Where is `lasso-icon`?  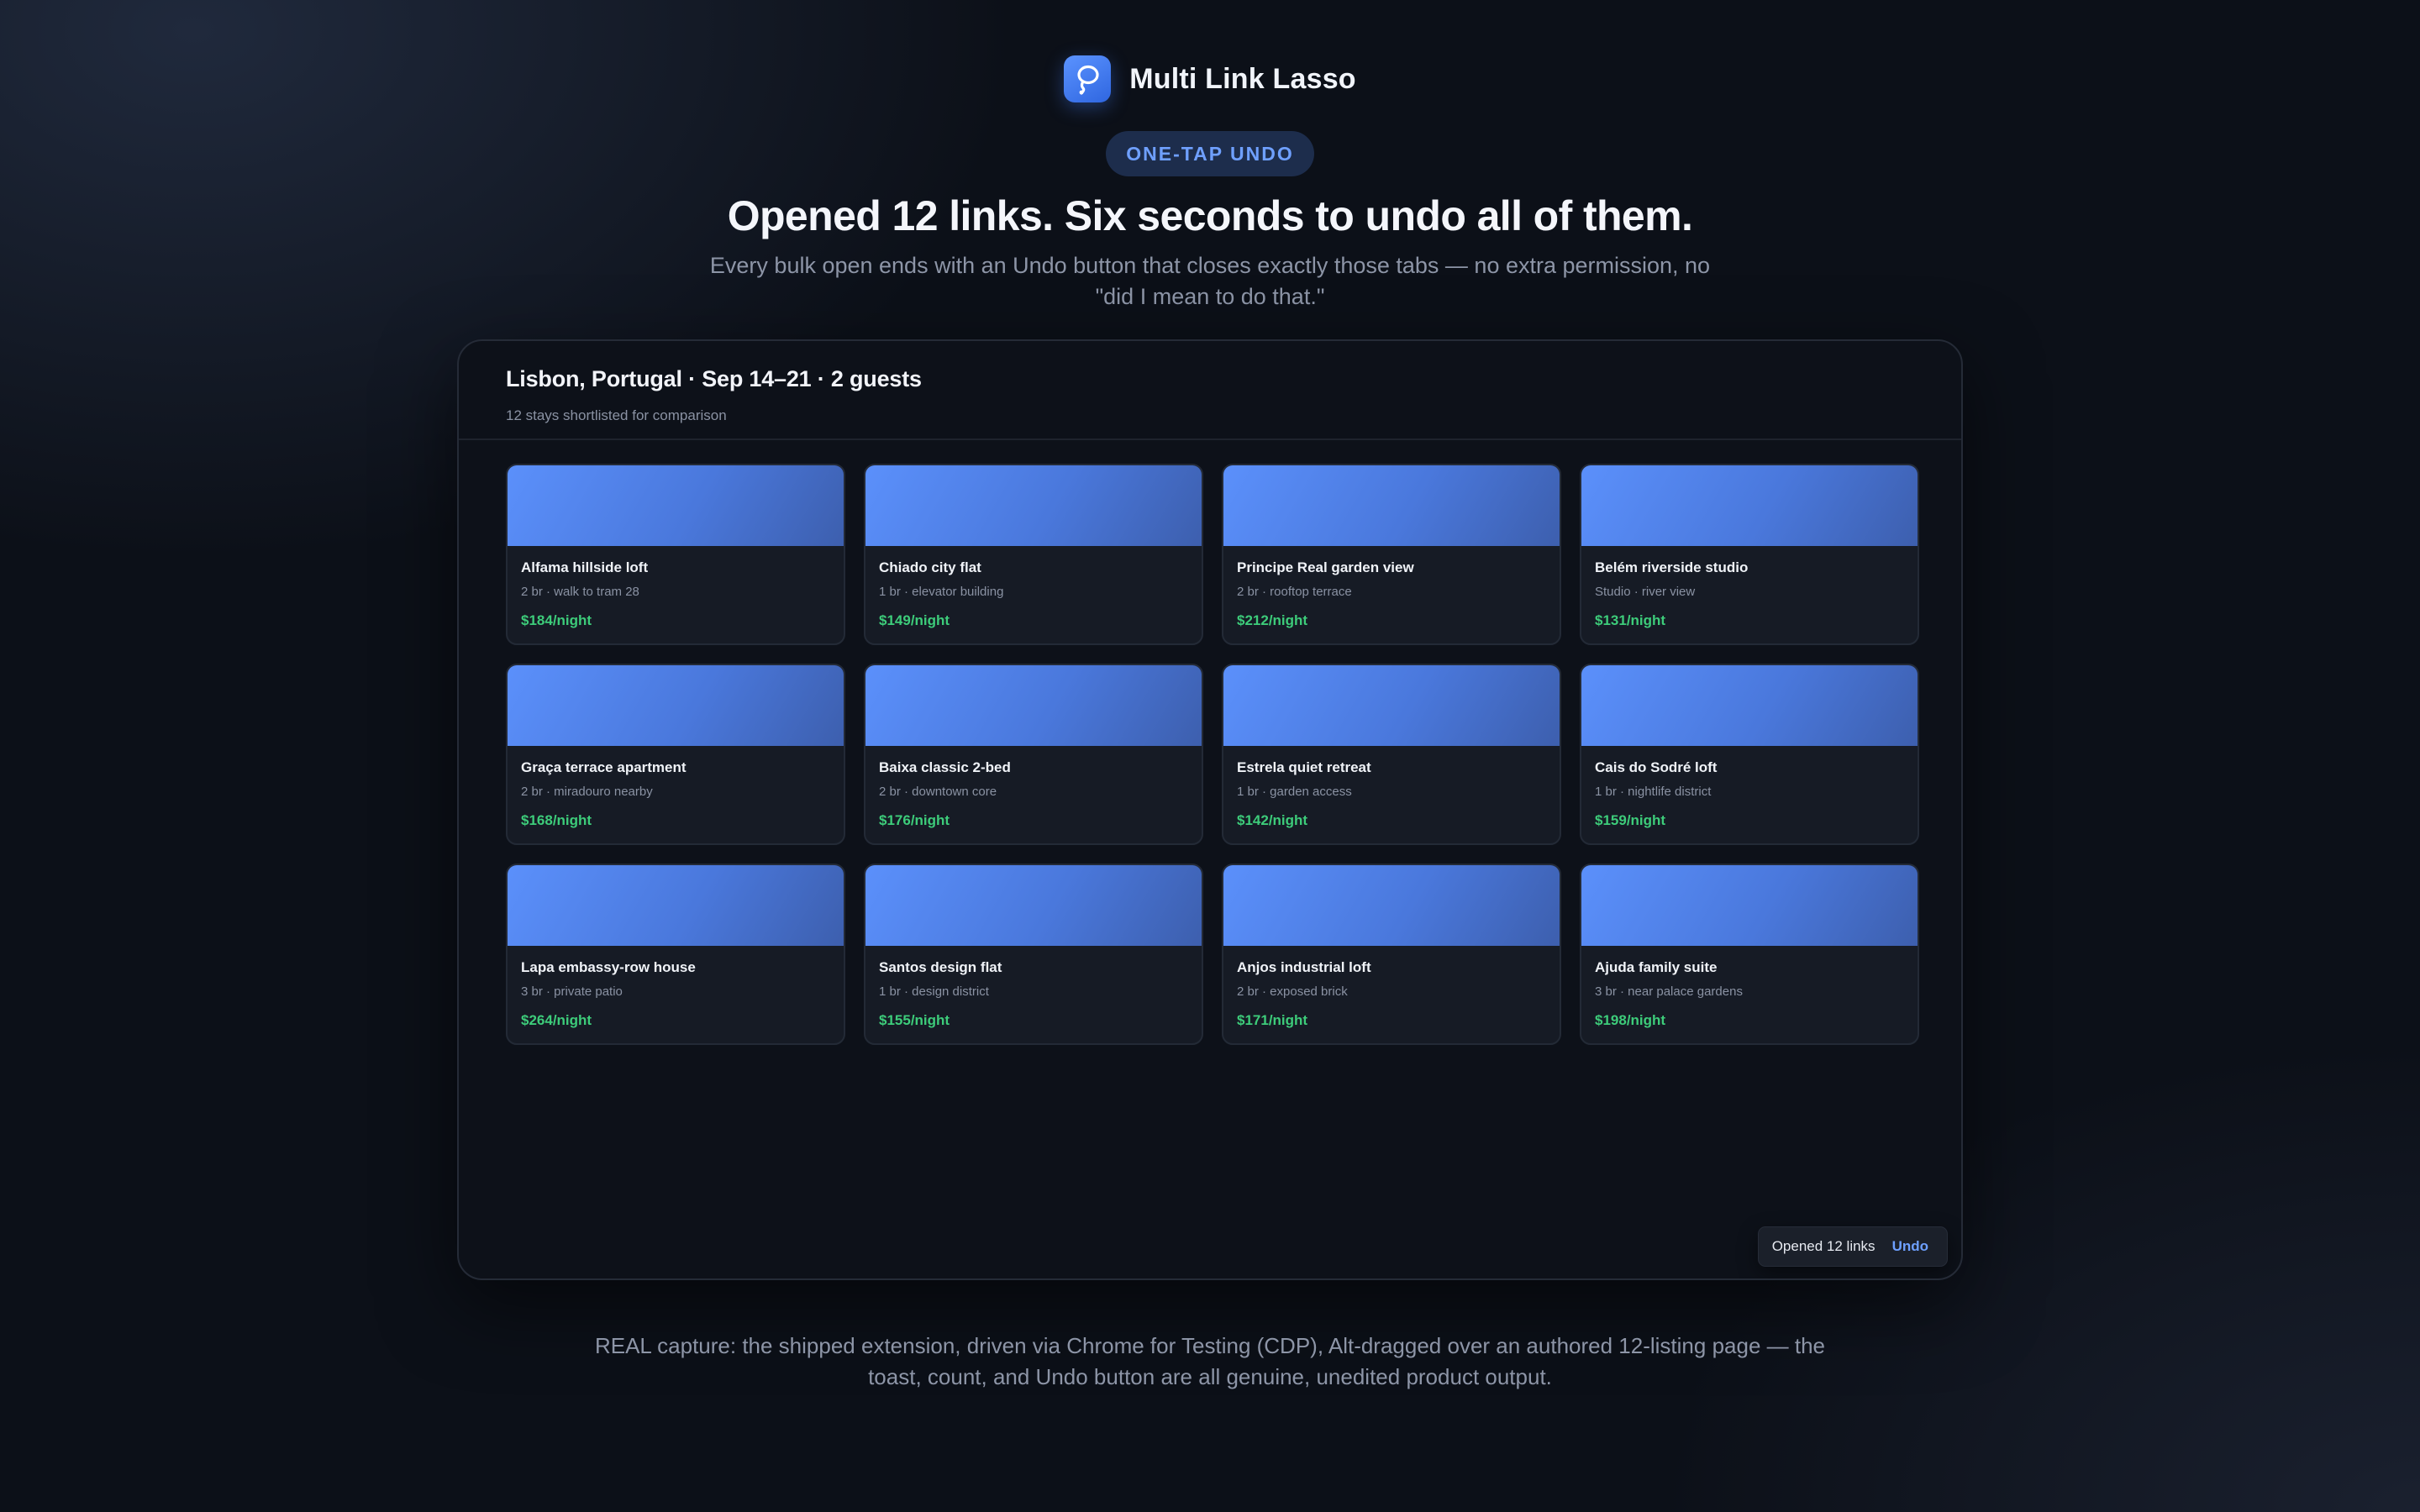 lasso-icon is located at coordinates (1088, 78).